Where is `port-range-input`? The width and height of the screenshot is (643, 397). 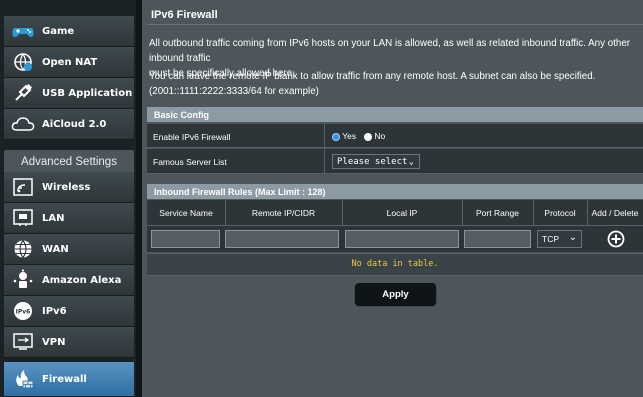 port-range-input is located at coordinates (497, 239).